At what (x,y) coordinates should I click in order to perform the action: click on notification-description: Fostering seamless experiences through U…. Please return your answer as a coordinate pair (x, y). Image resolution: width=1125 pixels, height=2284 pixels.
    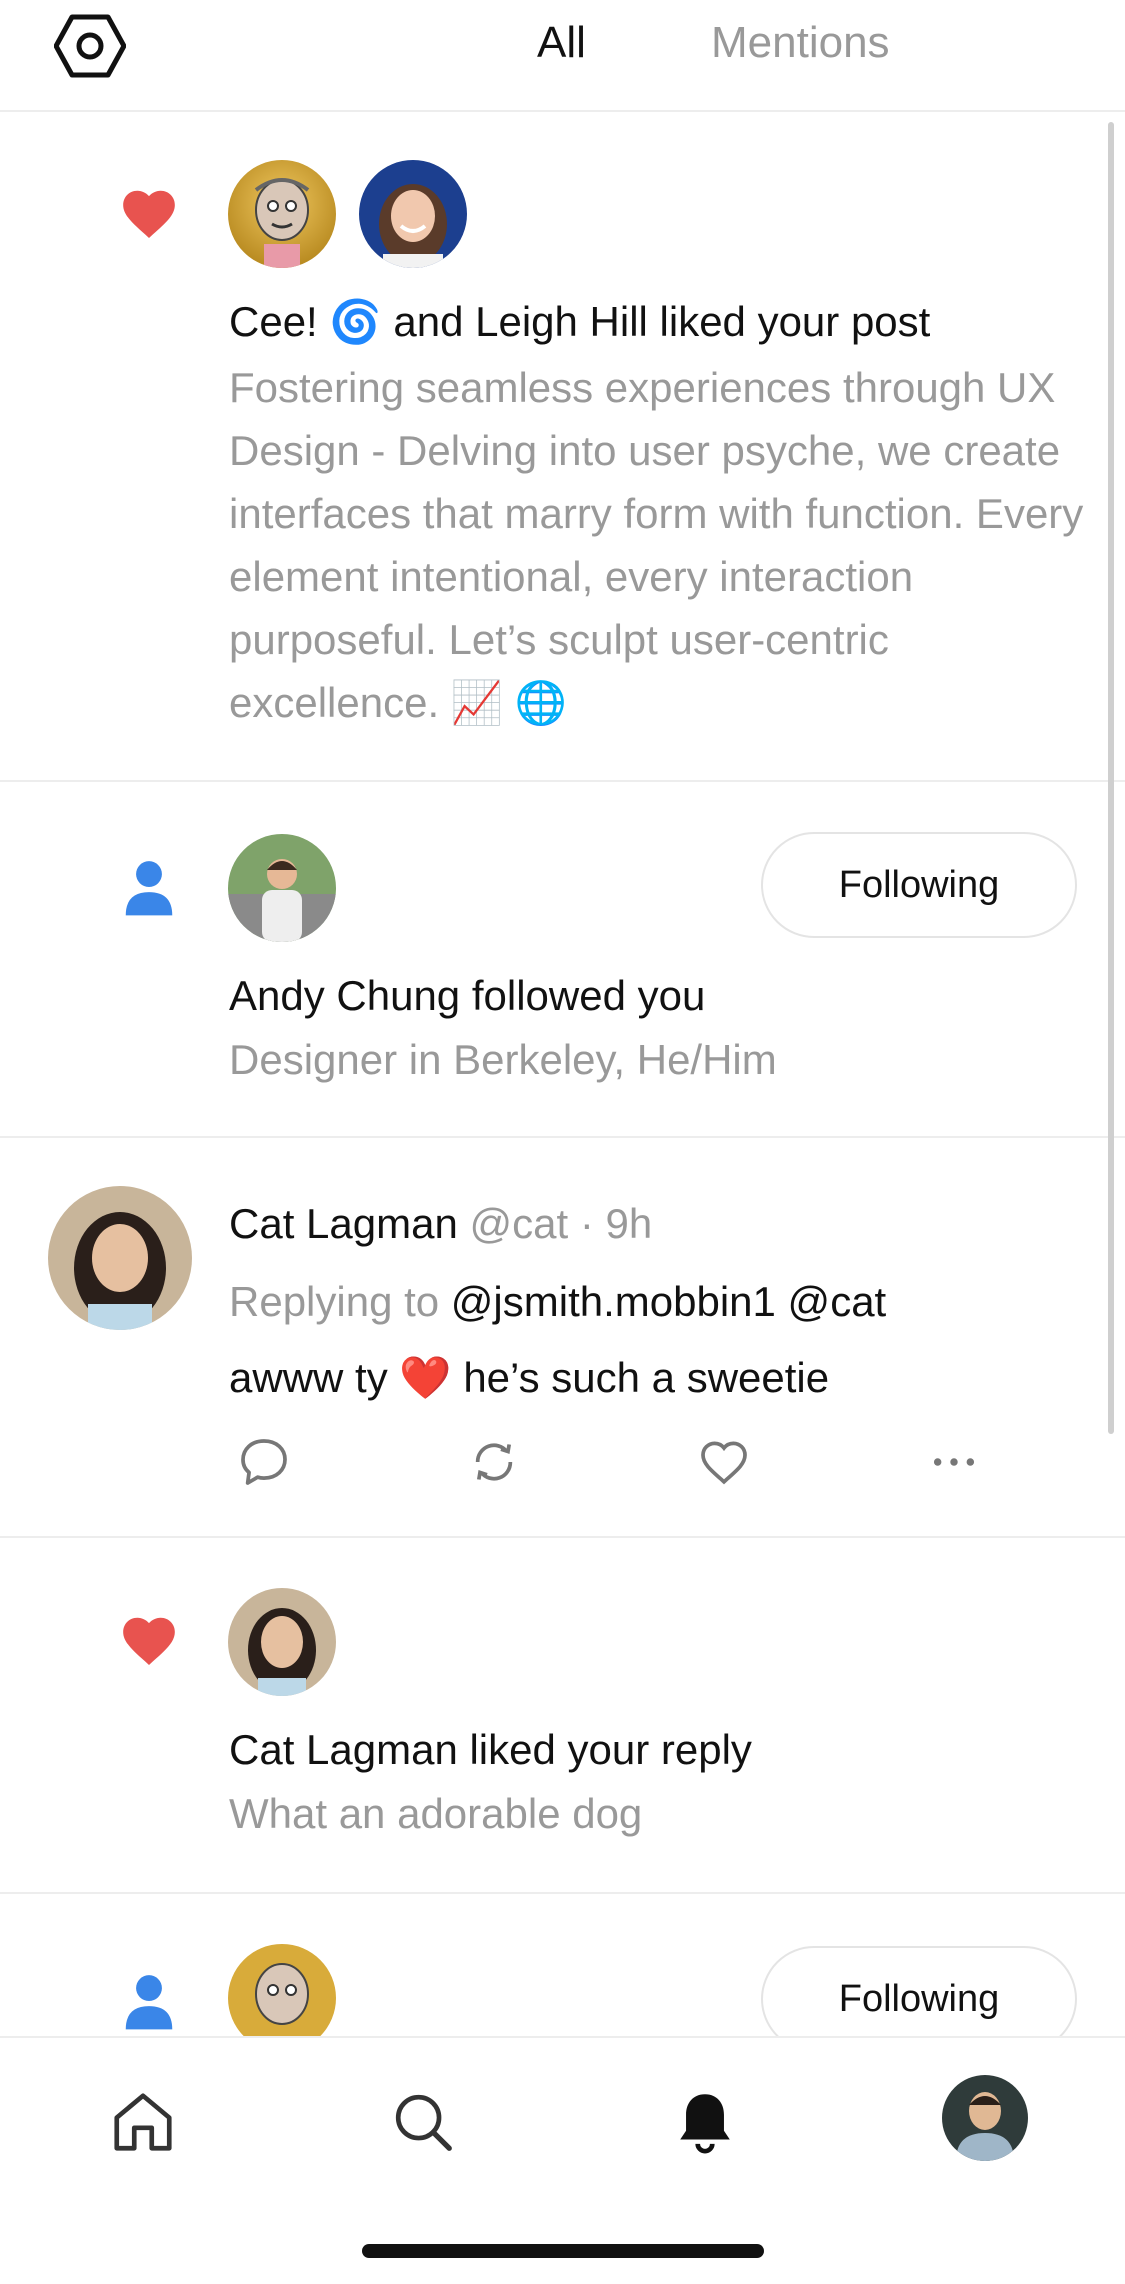
    Looking at the image, I should click on (656, 545).